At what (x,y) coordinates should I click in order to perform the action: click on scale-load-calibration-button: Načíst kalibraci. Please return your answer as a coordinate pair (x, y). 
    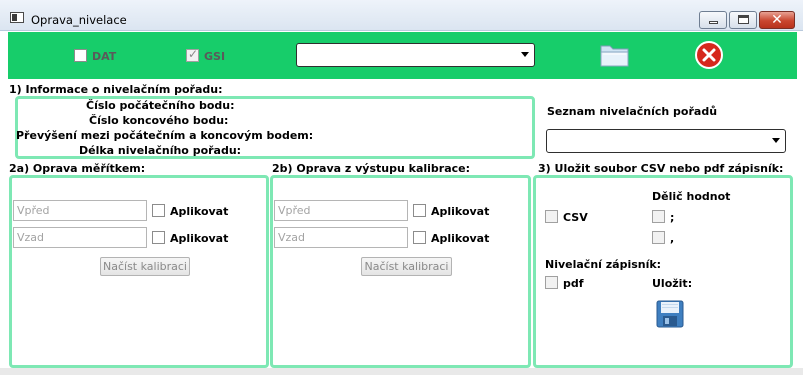
    Looking at the image, I should click on (145, 266).